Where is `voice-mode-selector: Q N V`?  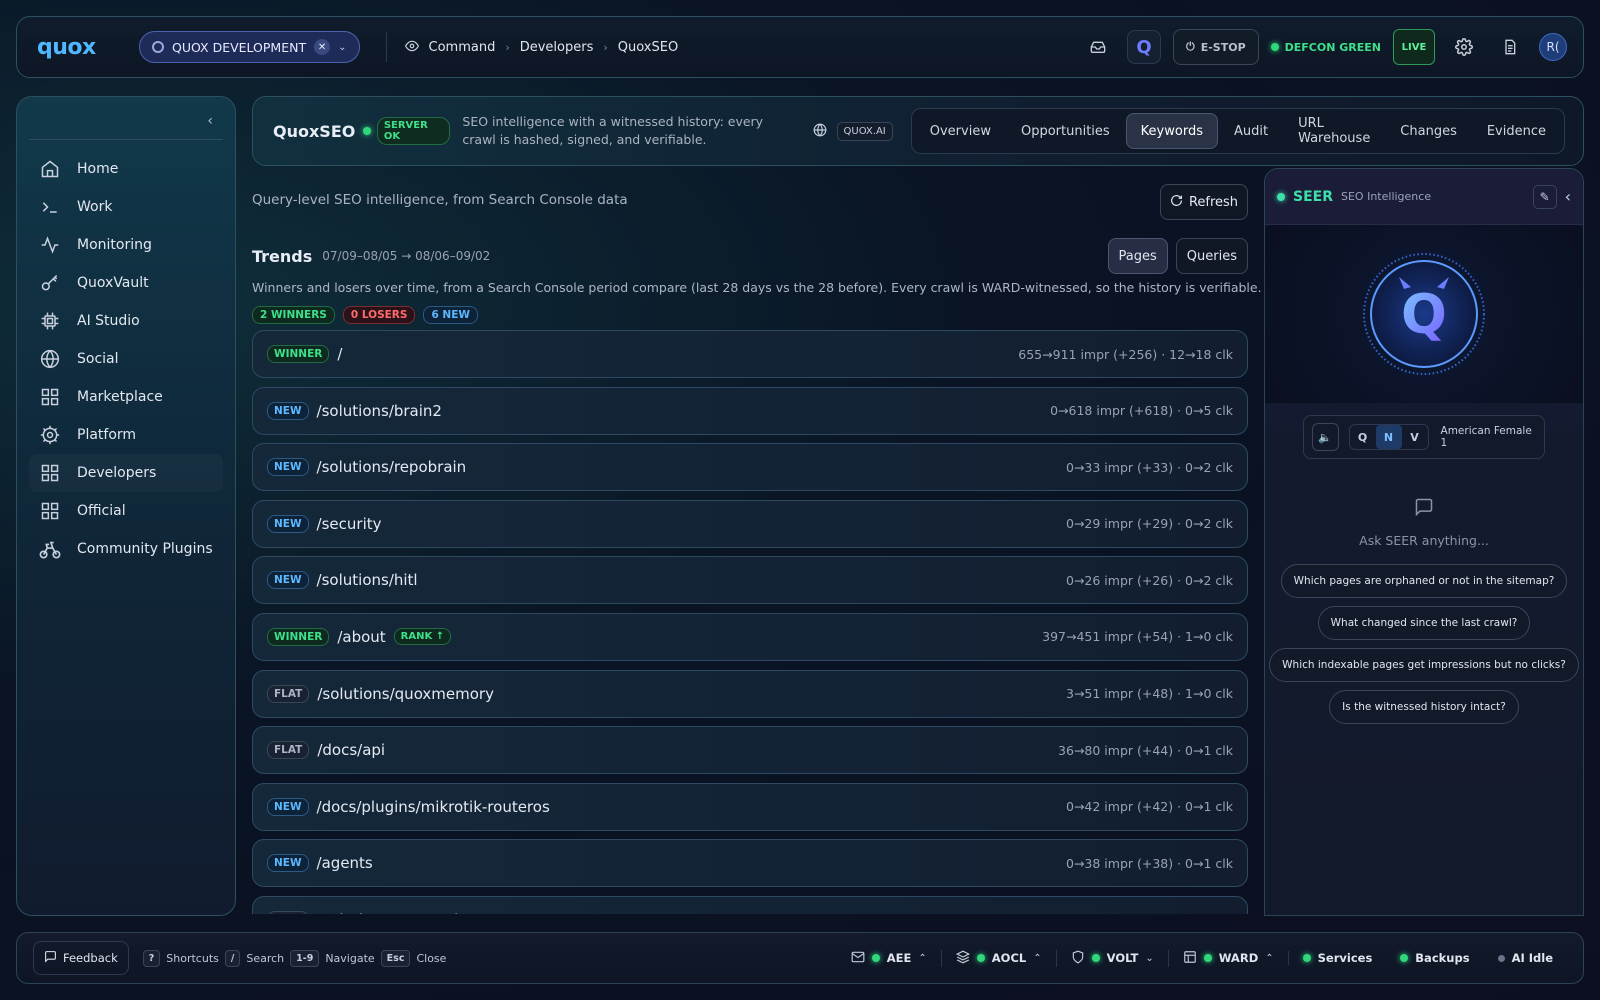 voice-mode-selector: Q N V is located at coordinates (1388, 437).